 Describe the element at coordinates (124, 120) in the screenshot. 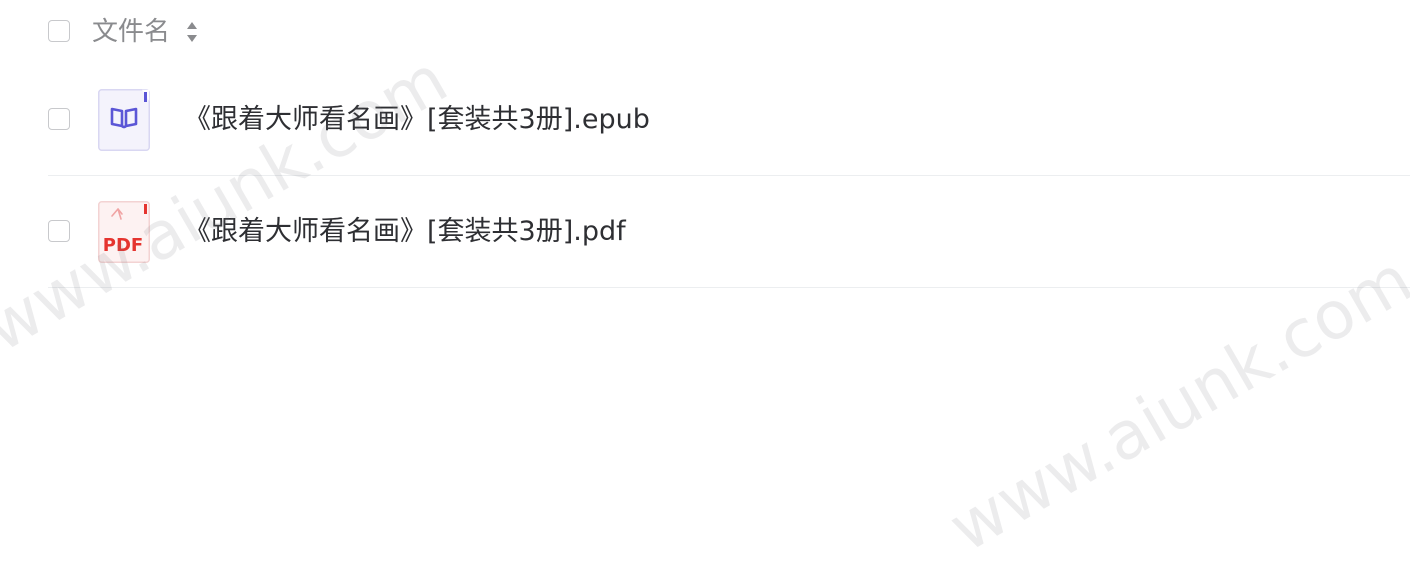

I see `epub-book-icon` at that location.